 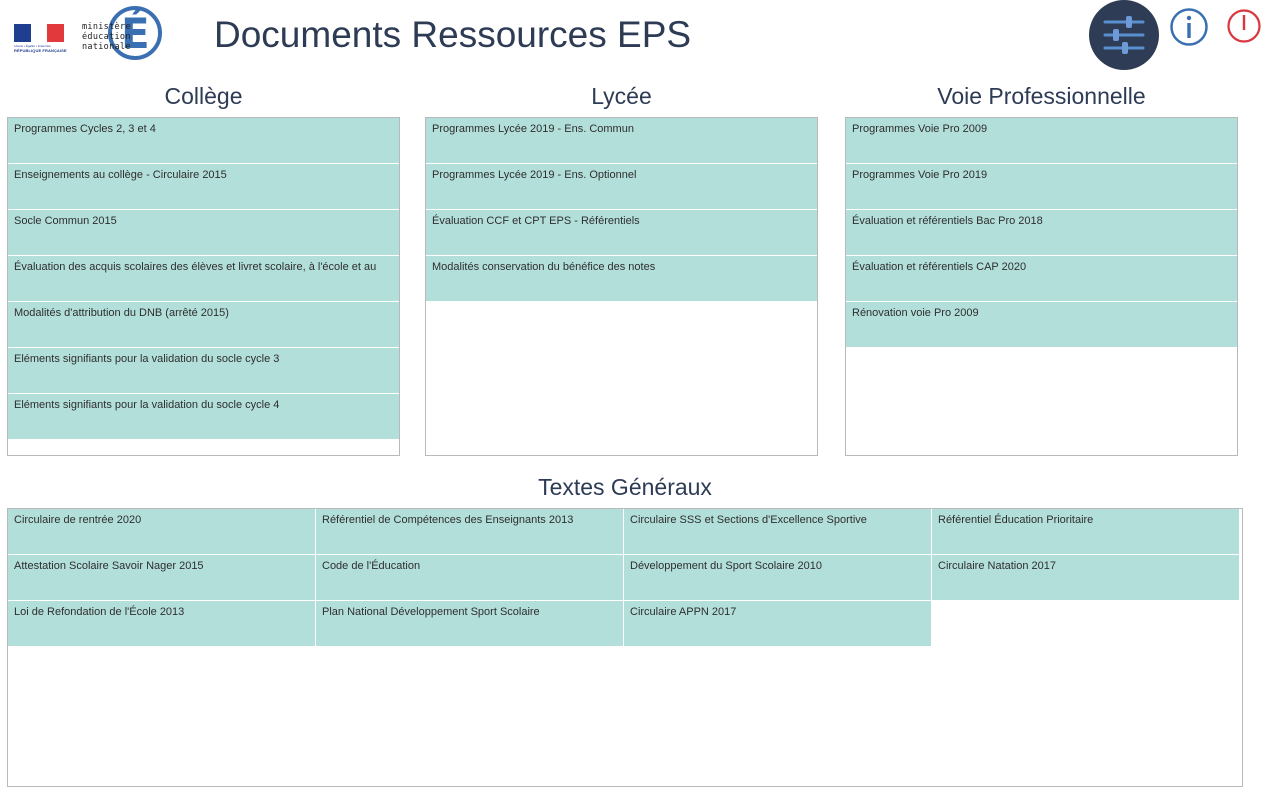 I want to click on lycee-title: Lycée, so click(x=621, y=96).